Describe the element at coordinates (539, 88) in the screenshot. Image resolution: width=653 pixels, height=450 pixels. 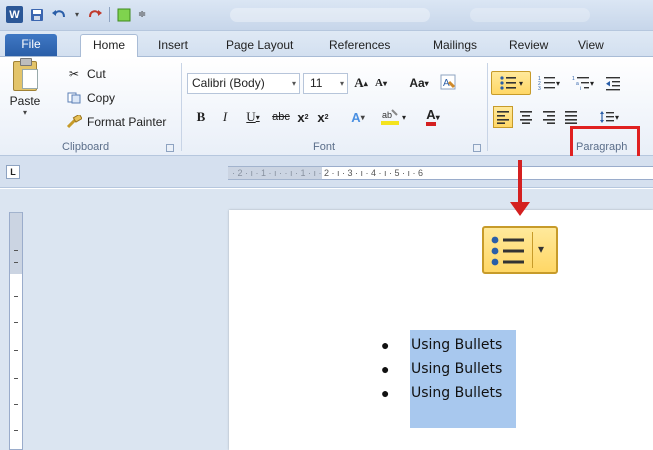
I see `svg-text: 3` at that location.